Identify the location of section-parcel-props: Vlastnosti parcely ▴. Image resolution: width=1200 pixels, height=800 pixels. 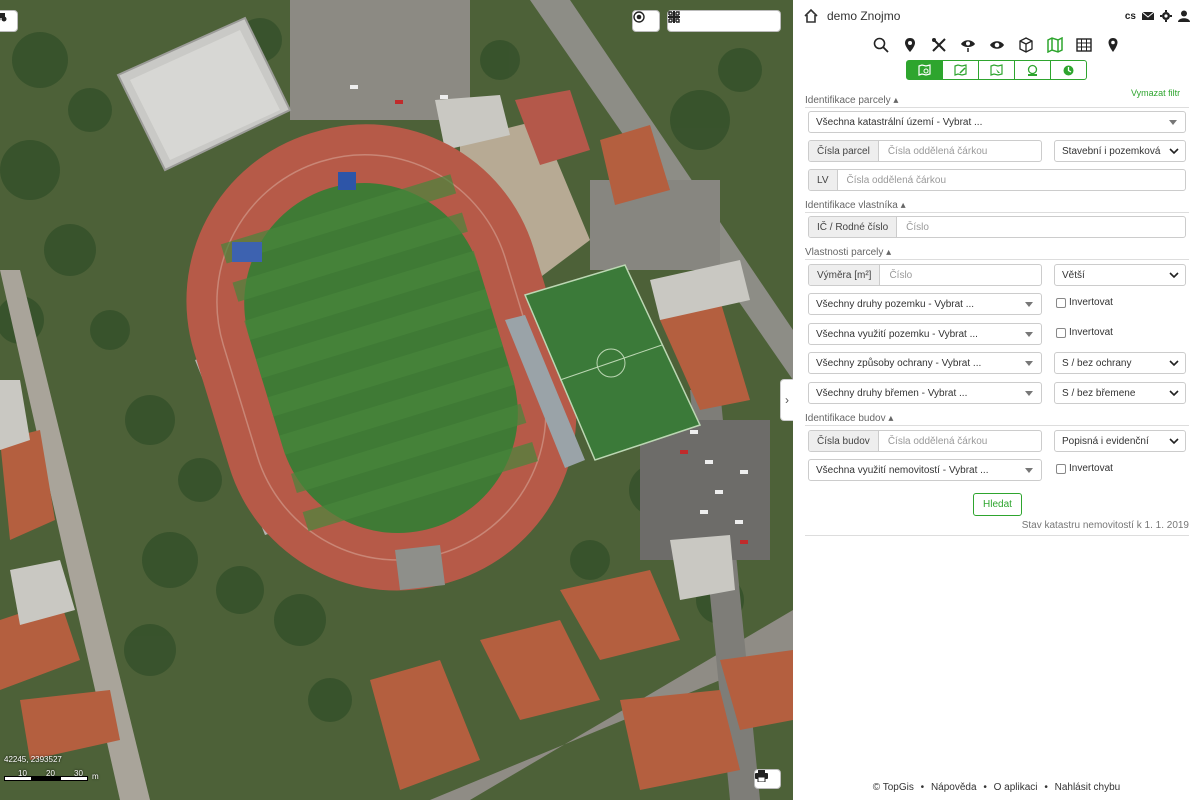
(848, 252).